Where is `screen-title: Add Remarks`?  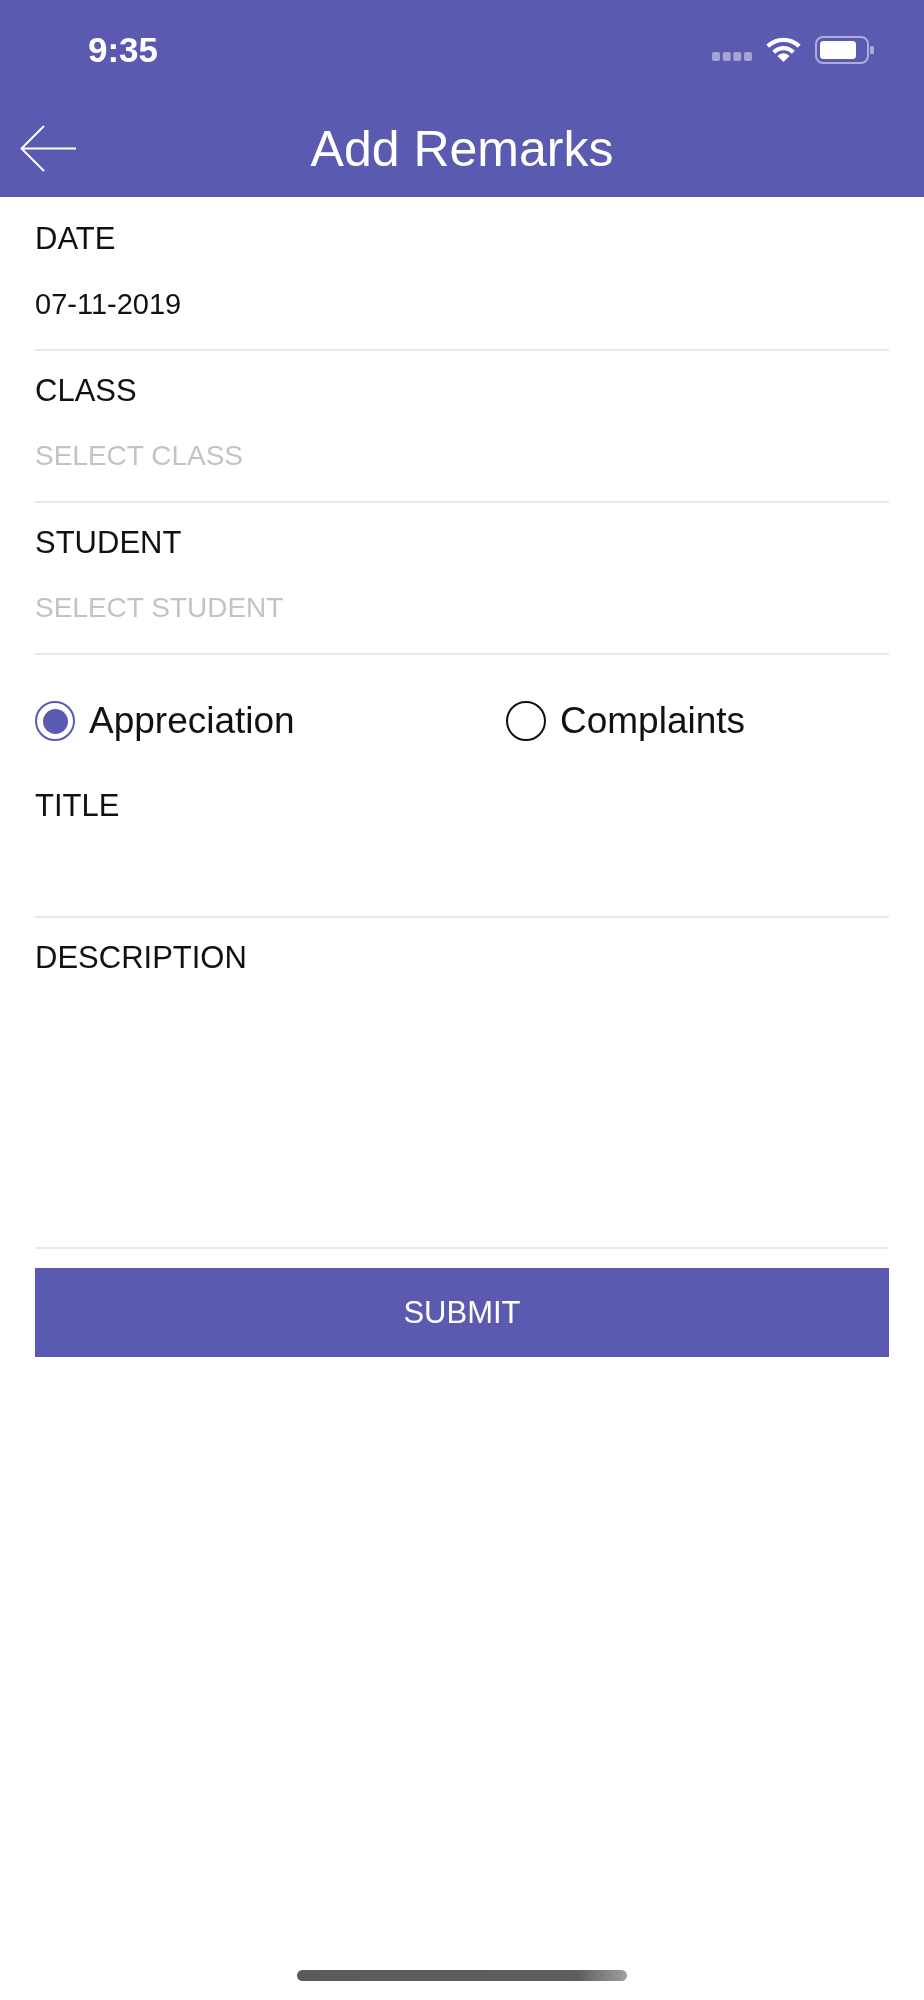 screen-title: Add Remarks is located at coordinates (462, 149).